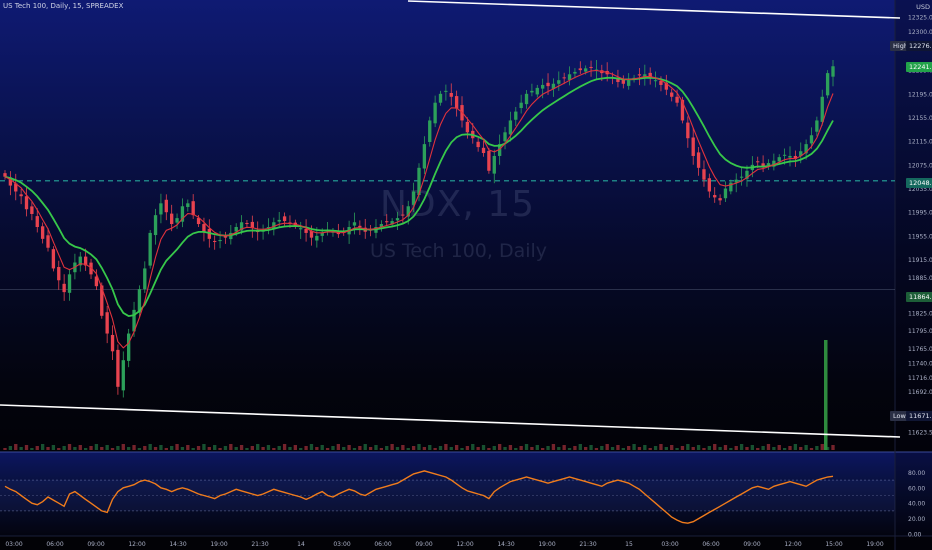 This screenshot has height=550, width=932. What do you see at coordinates (654, 9) in the screenshot?
I see `upper-trendline` at bounding box center [654, 9].